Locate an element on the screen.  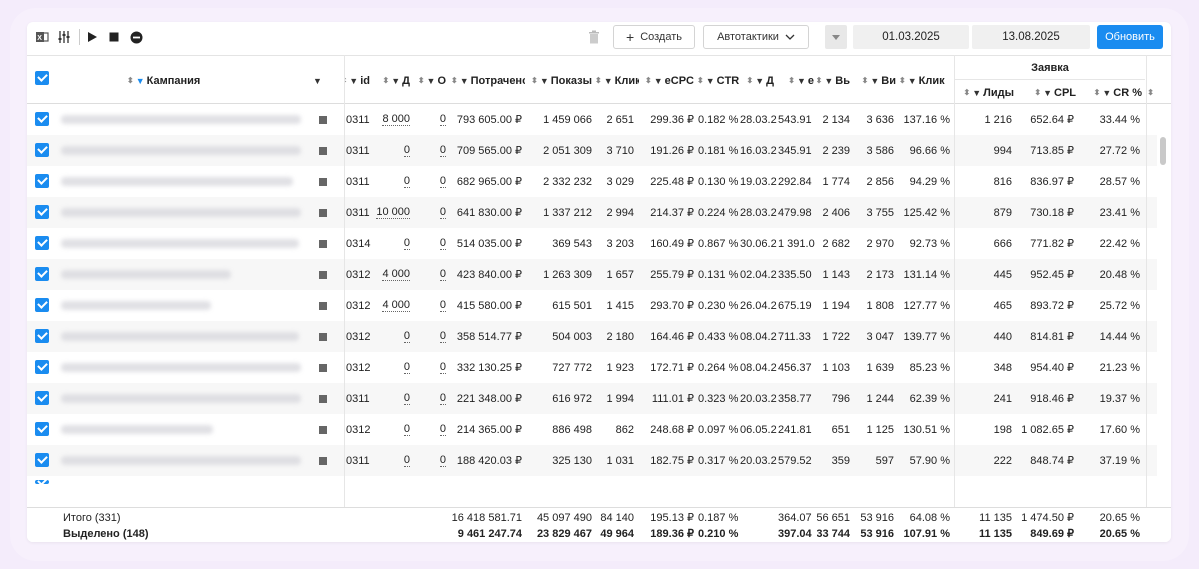
col-date: ⬍ ▼ Д is located at coordinates (758, 80).